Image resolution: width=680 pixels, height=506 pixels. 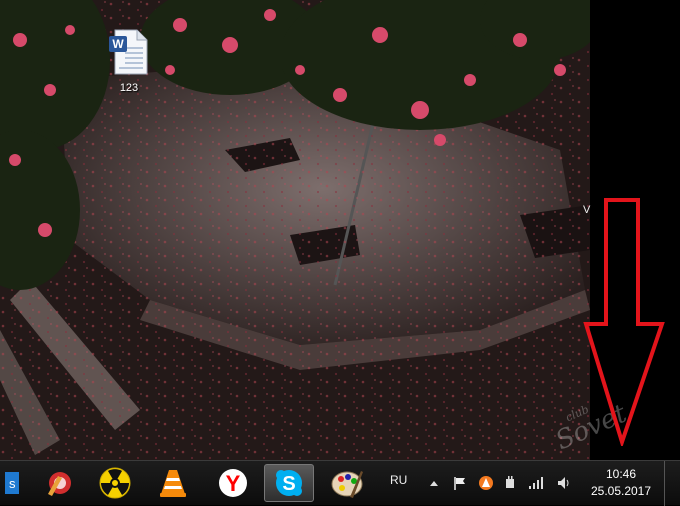 I want to click on paint-palette-icon, so click(x=347, y=483).